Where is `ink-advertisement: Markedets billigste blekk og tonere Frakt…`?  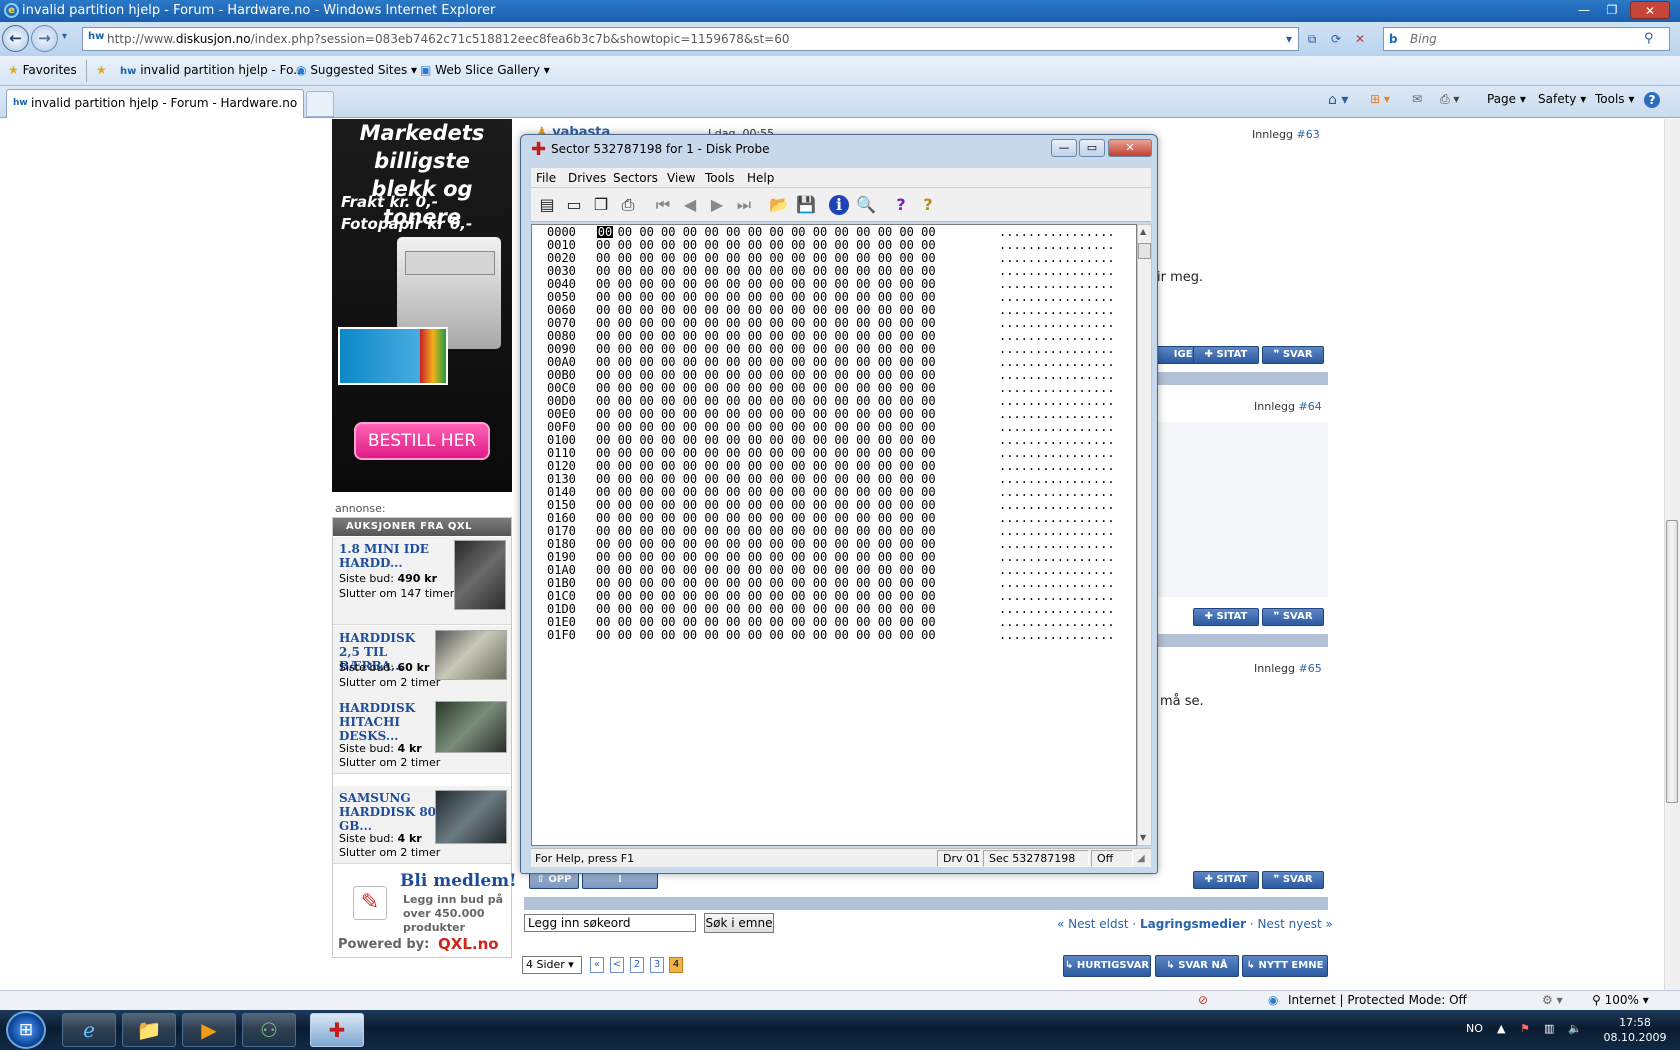
ink-advertisement: Markedets billigste blekk og tonere Frakt… is located at coordinates (422, 305).